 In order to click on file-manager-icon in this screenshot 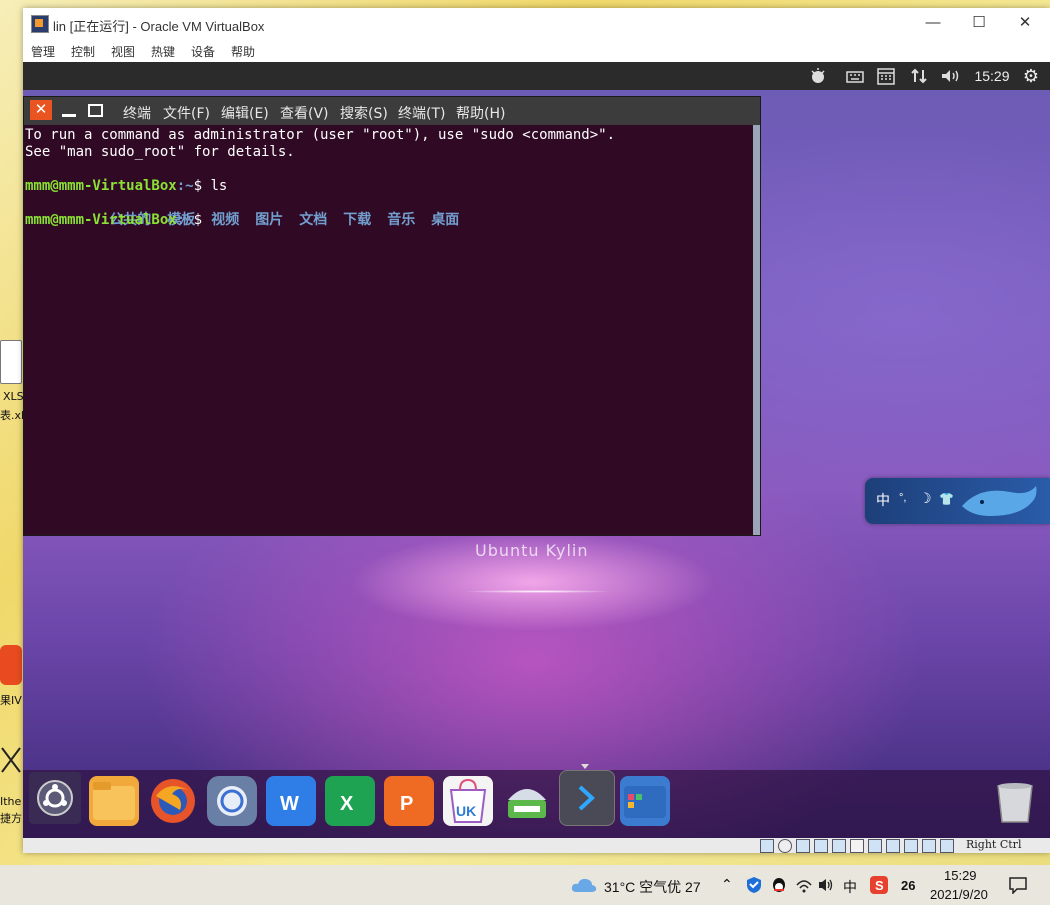, I will do `click(114, 801)`.